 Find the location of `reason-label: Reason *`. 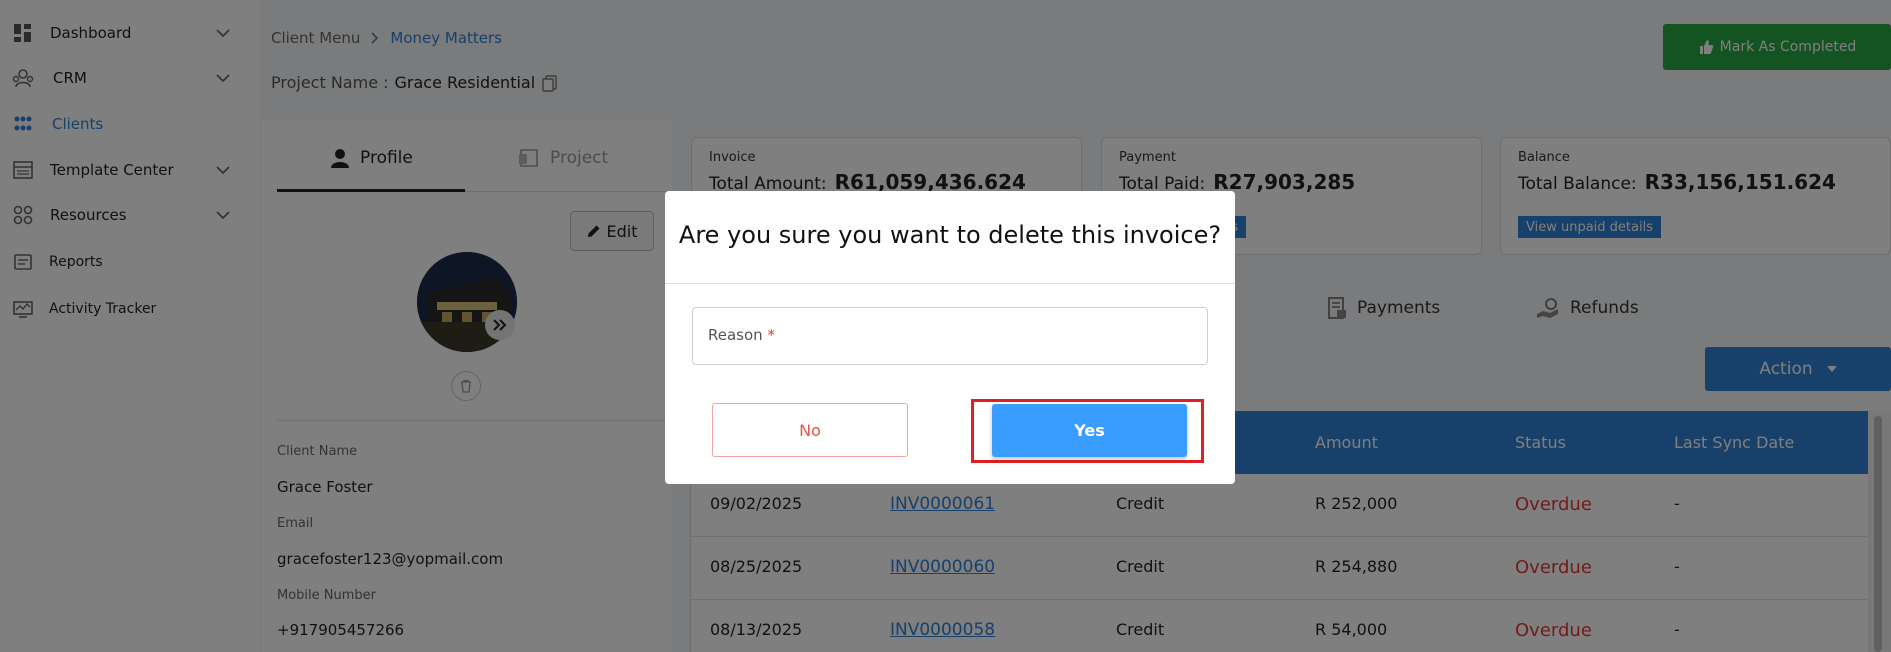

reason-label: Reason * is located at coordinates (741, 335).